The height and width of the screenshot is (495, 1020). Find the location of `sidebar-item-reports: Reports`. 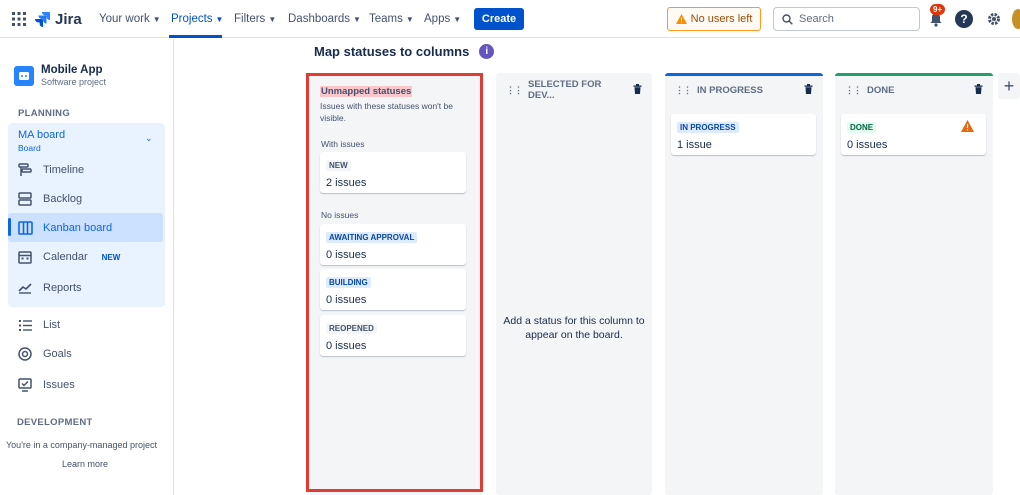

sidebar-item-reports: Reports is located at coordinates (49, 288).